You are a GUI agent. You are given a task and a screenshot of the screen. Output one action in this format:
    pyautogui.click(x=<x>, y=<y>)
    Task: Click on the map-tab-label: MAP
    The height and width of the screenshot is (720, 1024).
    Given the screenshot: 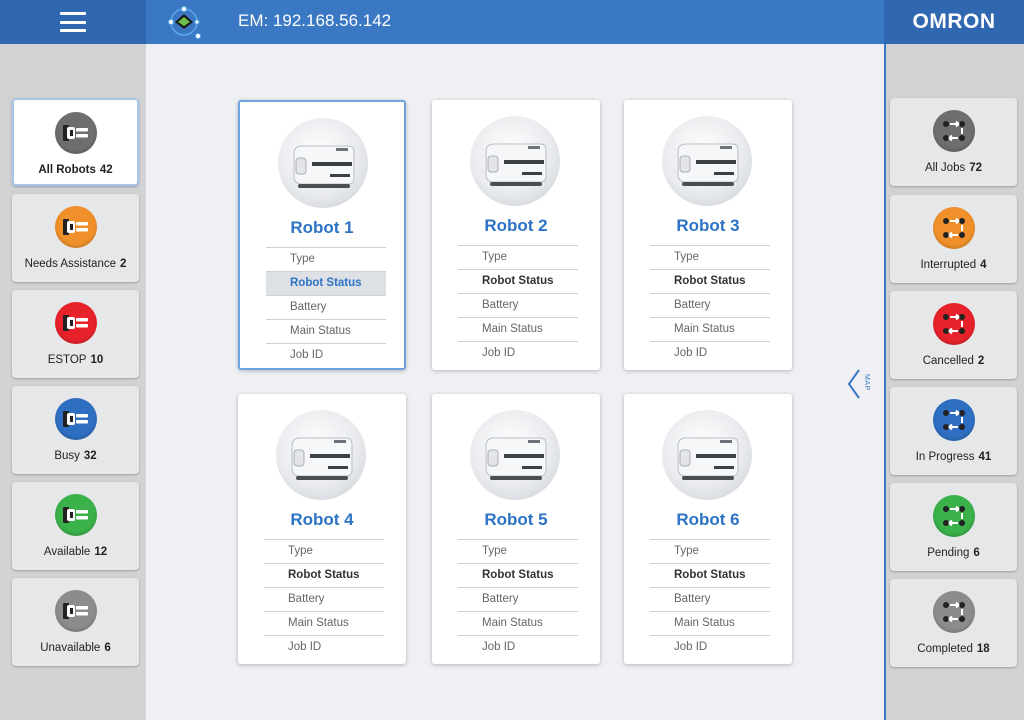 What is the action you would take?
    pyautogui.click(x=866, y=382)
    